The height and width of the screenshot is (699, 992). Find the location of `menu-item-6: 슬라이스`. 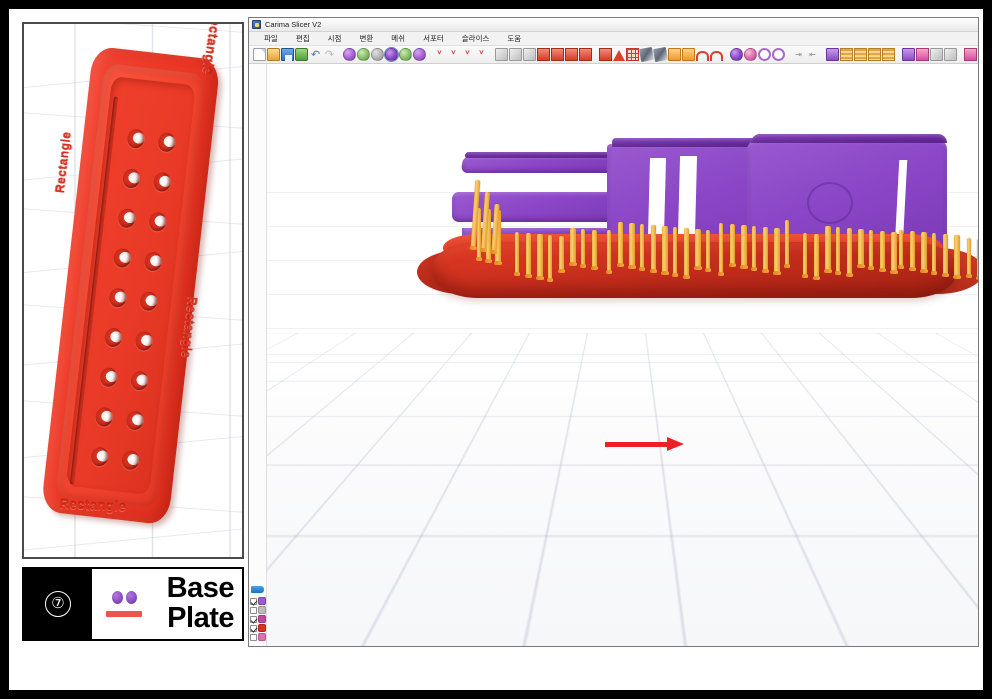

menu-item-6: 슬라이스 is located at coordinates (476, 38).